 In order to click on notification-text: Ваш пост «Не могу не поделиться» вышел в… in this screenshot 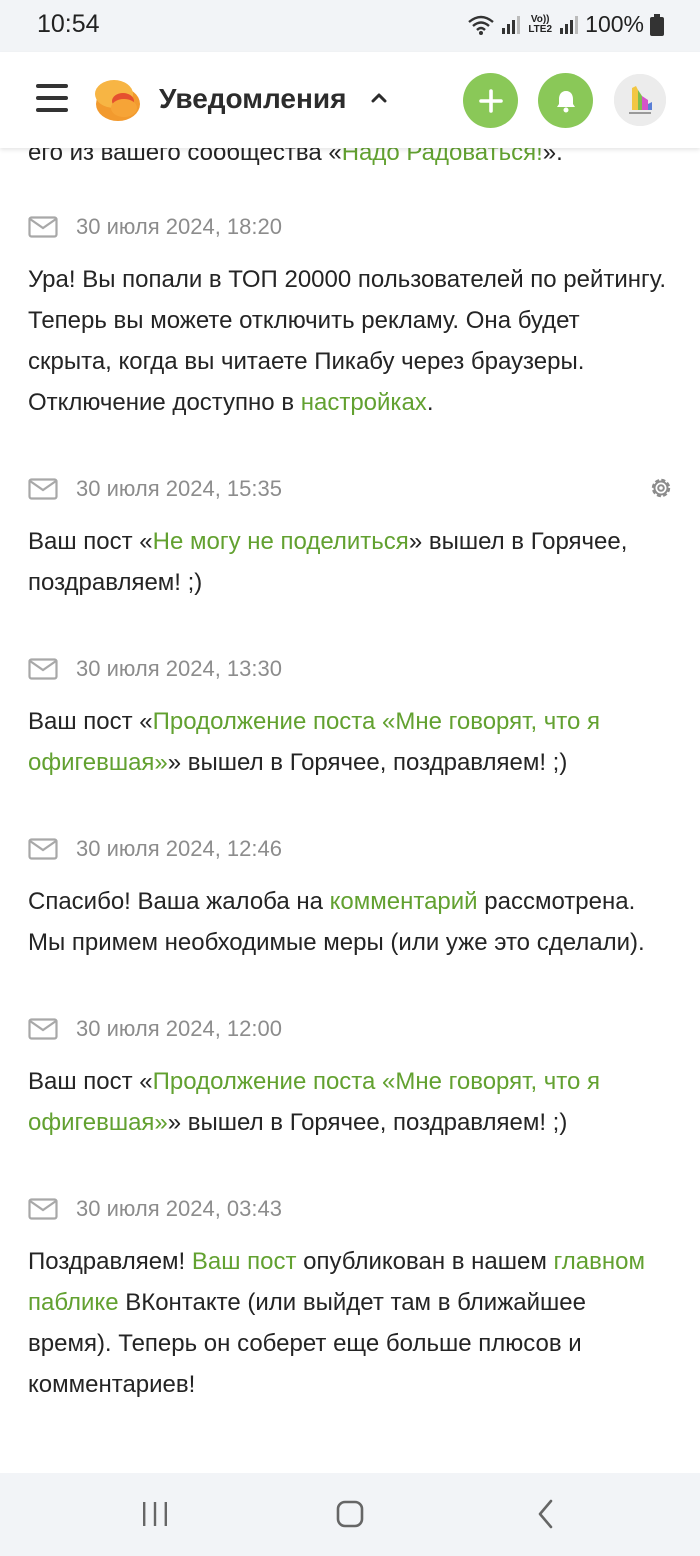, I will do `click(348, 562)`.